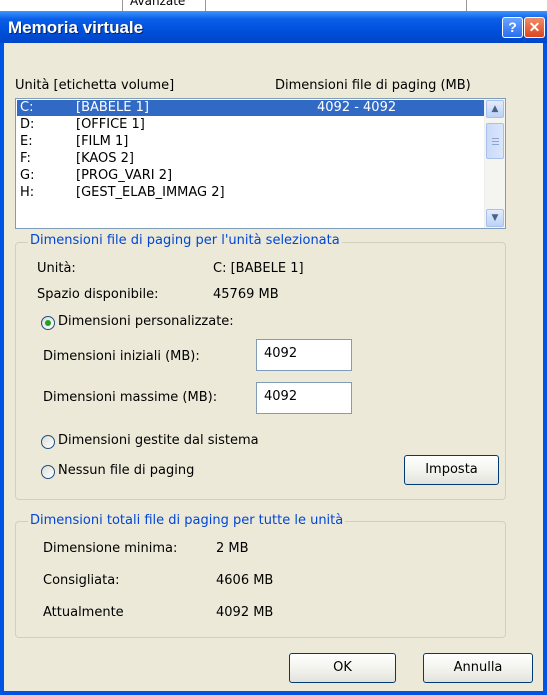 This screenshot has height=695, width=547. I want to click on drive-letter: F:, so click(25, 158).